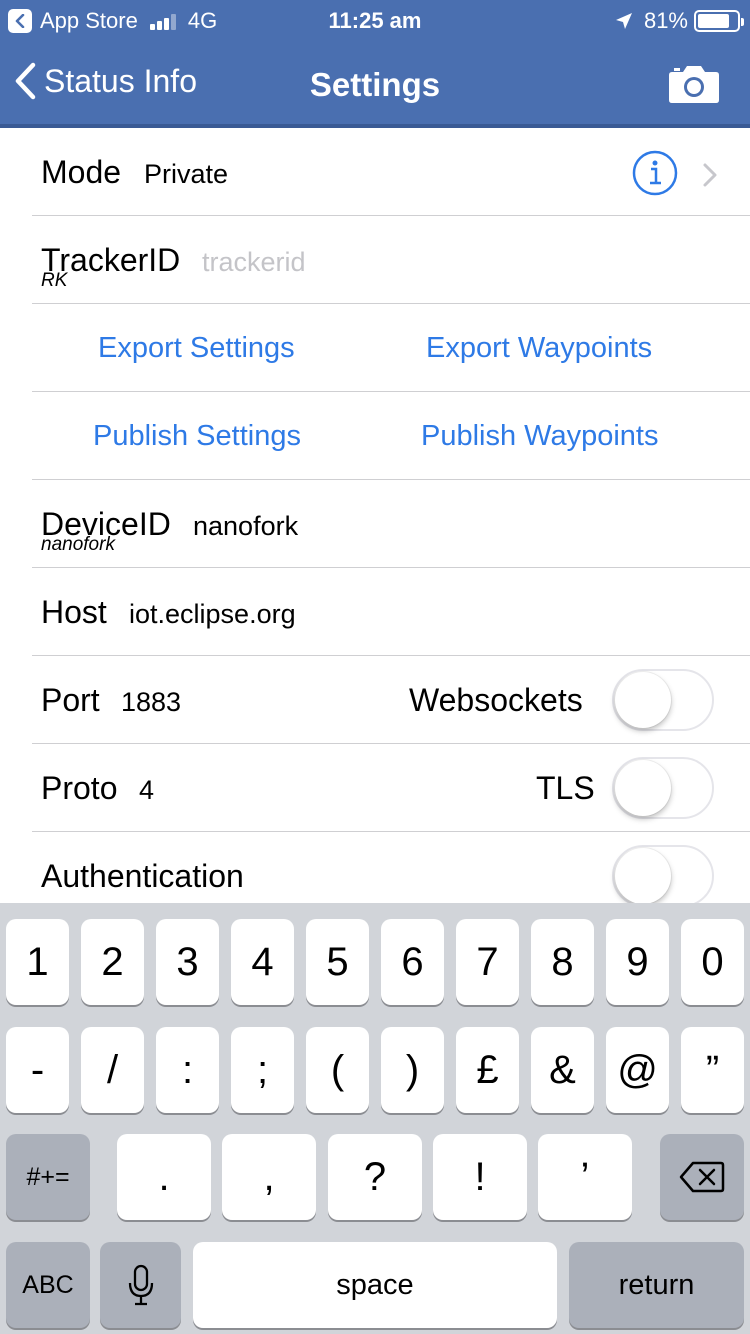 This screenshot has height=1334, width=750. Describe the element at coordinates (262, 962) in the screenshot. I see `key-4: 4` at that location.